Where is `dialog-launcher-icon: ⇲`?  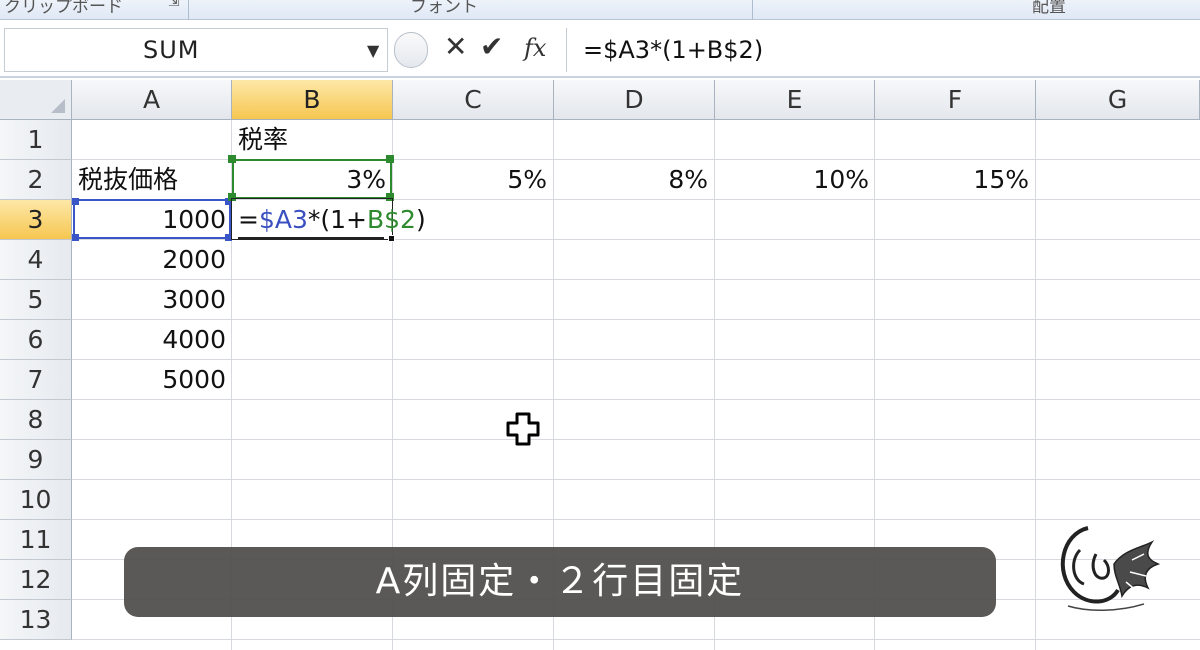 dialog-launcher-icon: ⇲ is located at coordinates (174, 5).